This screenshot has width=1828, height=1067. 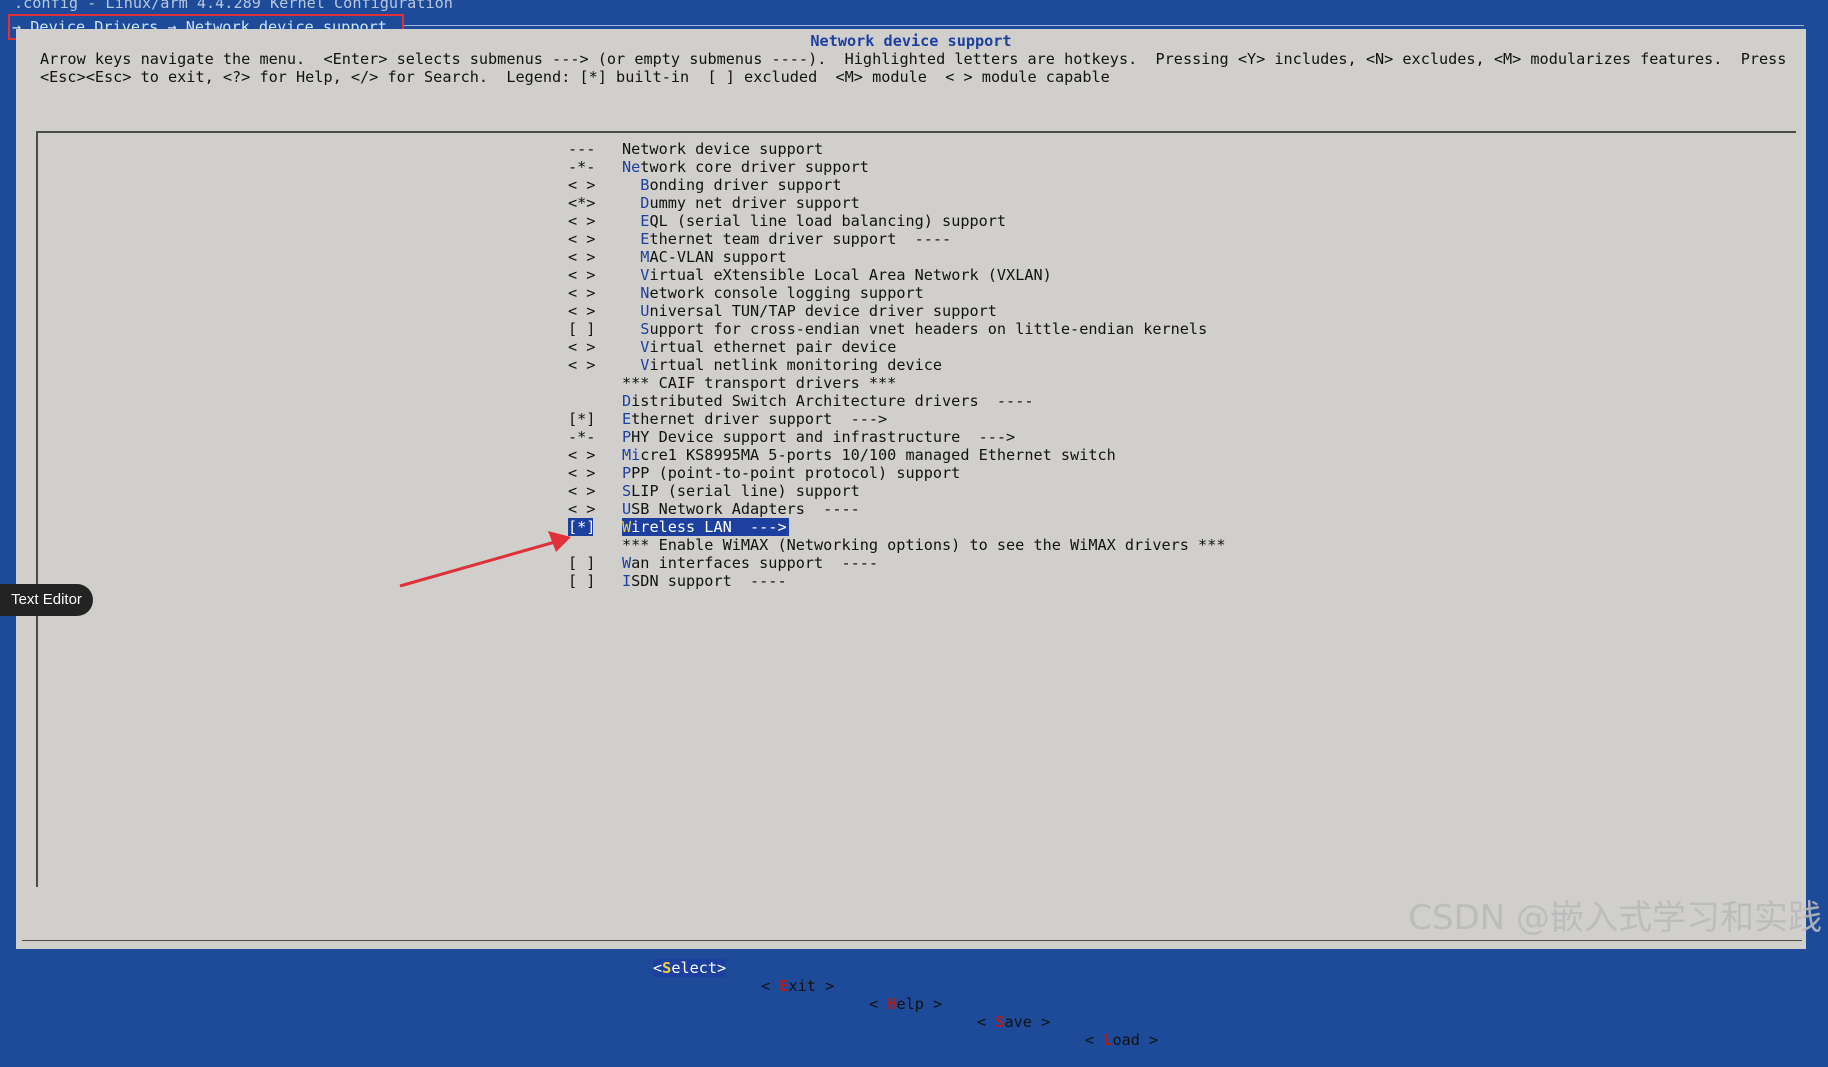 I want to click on exit-button: < Exit >, so click(x=797, y=986).